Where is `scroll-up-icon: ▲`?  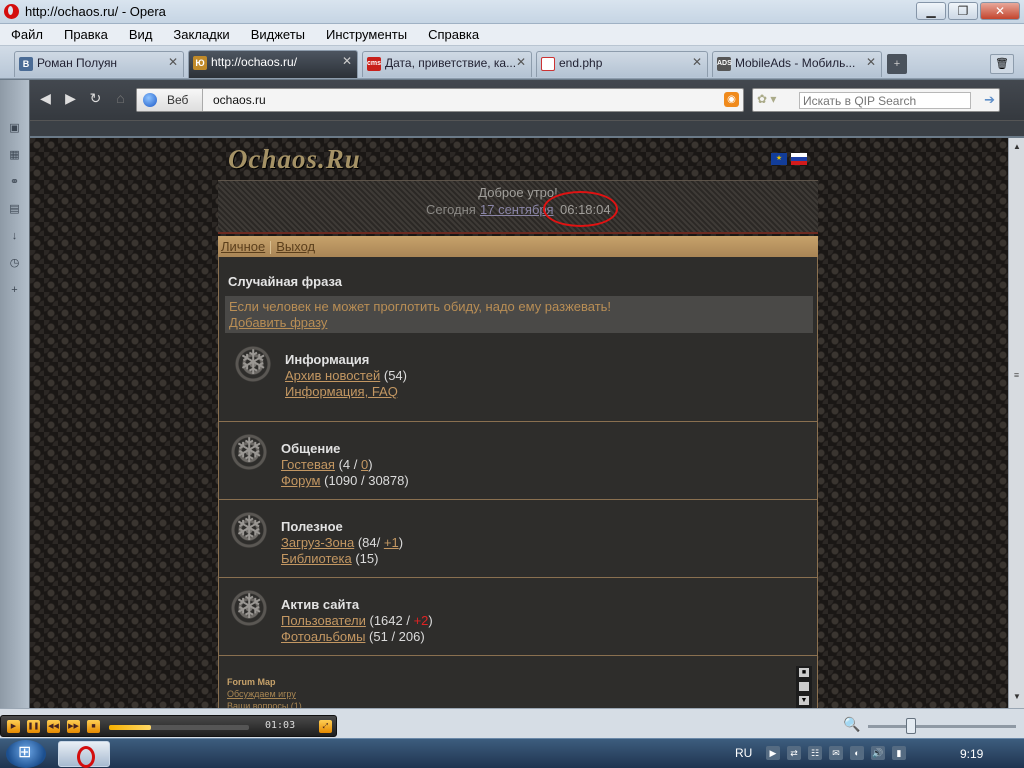 scroll-up-icon: ▲ is located at coordinates (1017, 148).